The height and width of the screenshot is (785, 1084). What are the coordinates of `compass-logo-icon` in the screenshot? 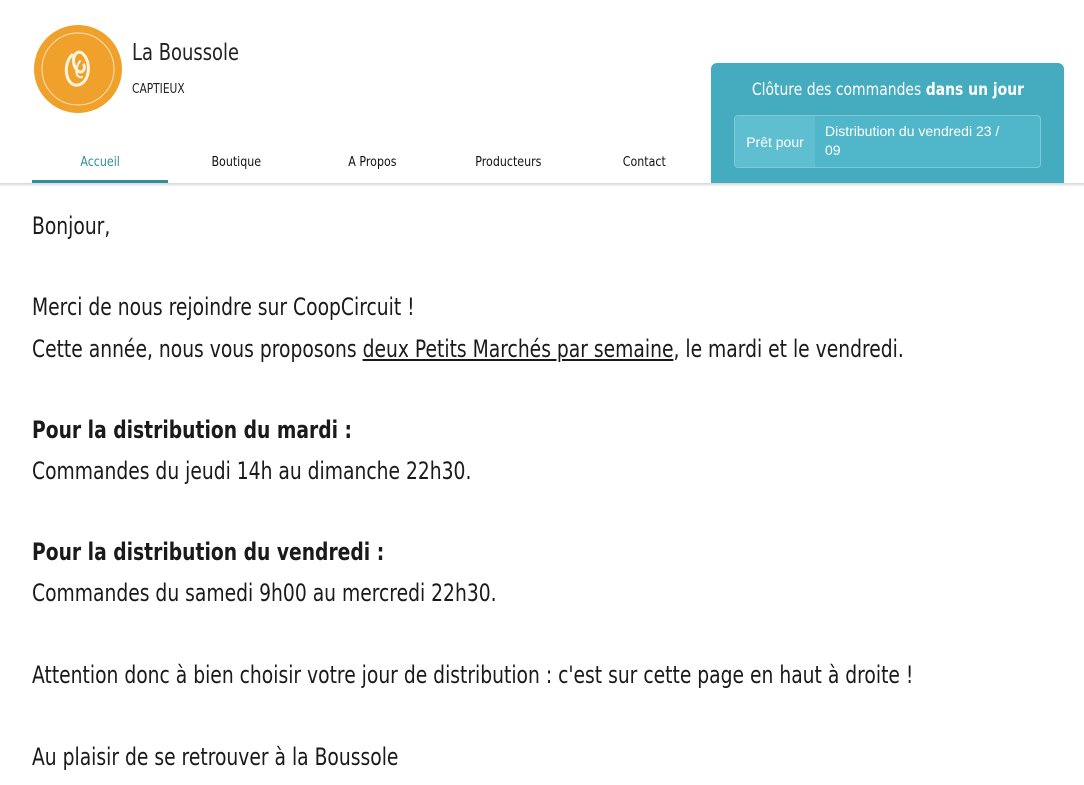 It's located at (78, 69).